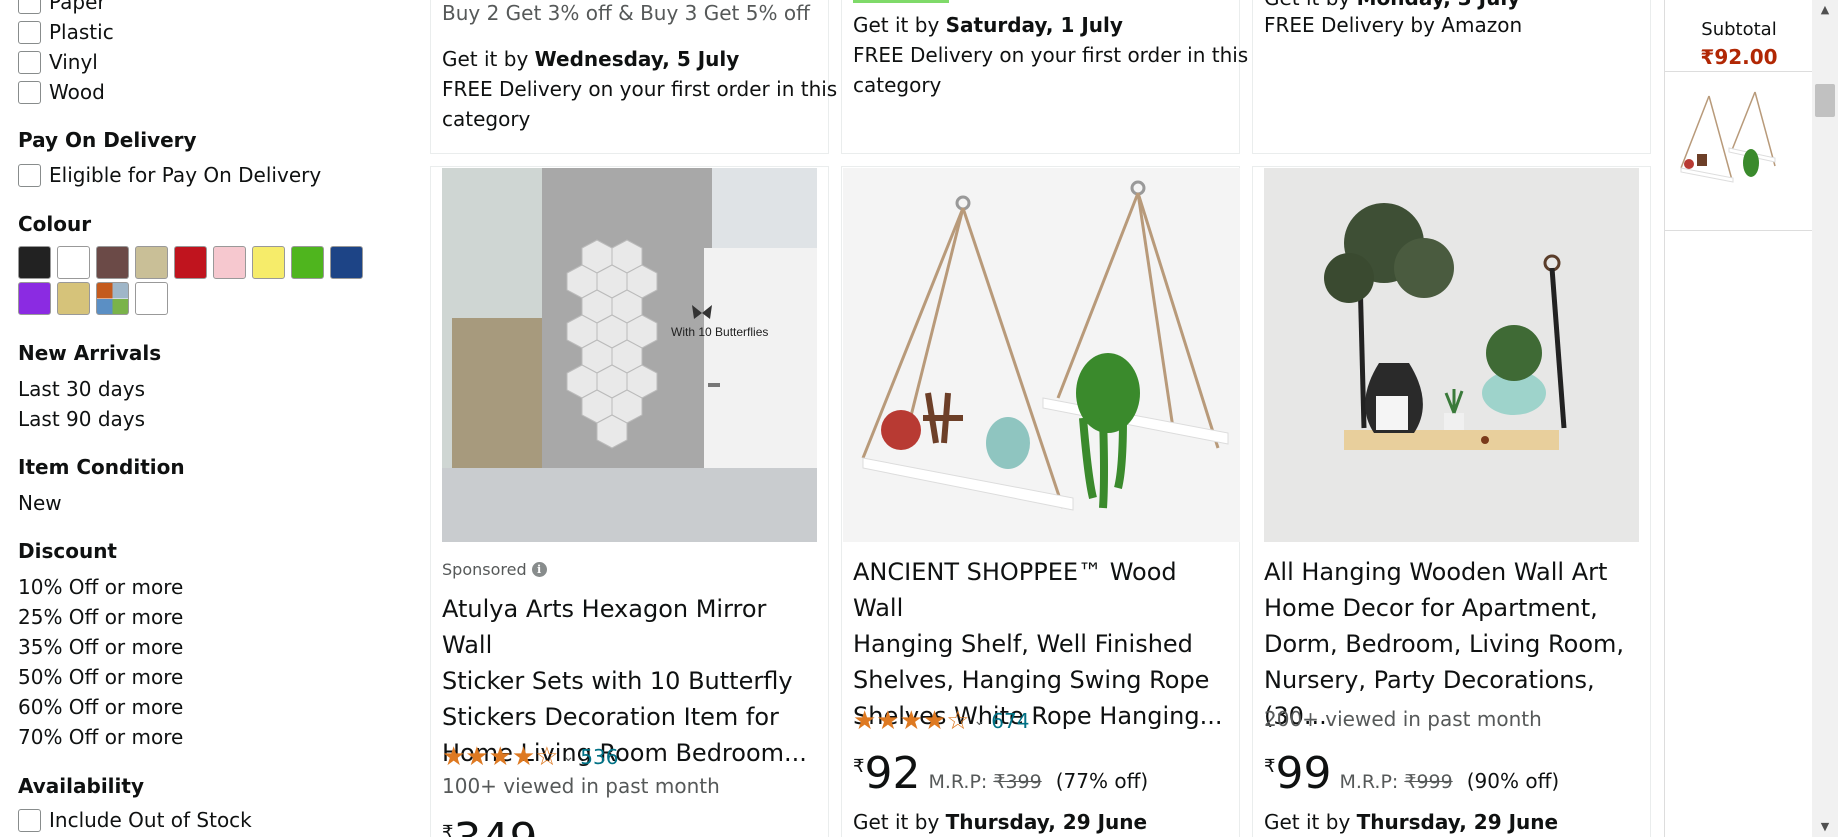 The image size is (1838, 837). Describe the element at coordinates (617, 681) in the screenshot. I see `title-line: Sticker Sets with 10 Butterfly` at that location.